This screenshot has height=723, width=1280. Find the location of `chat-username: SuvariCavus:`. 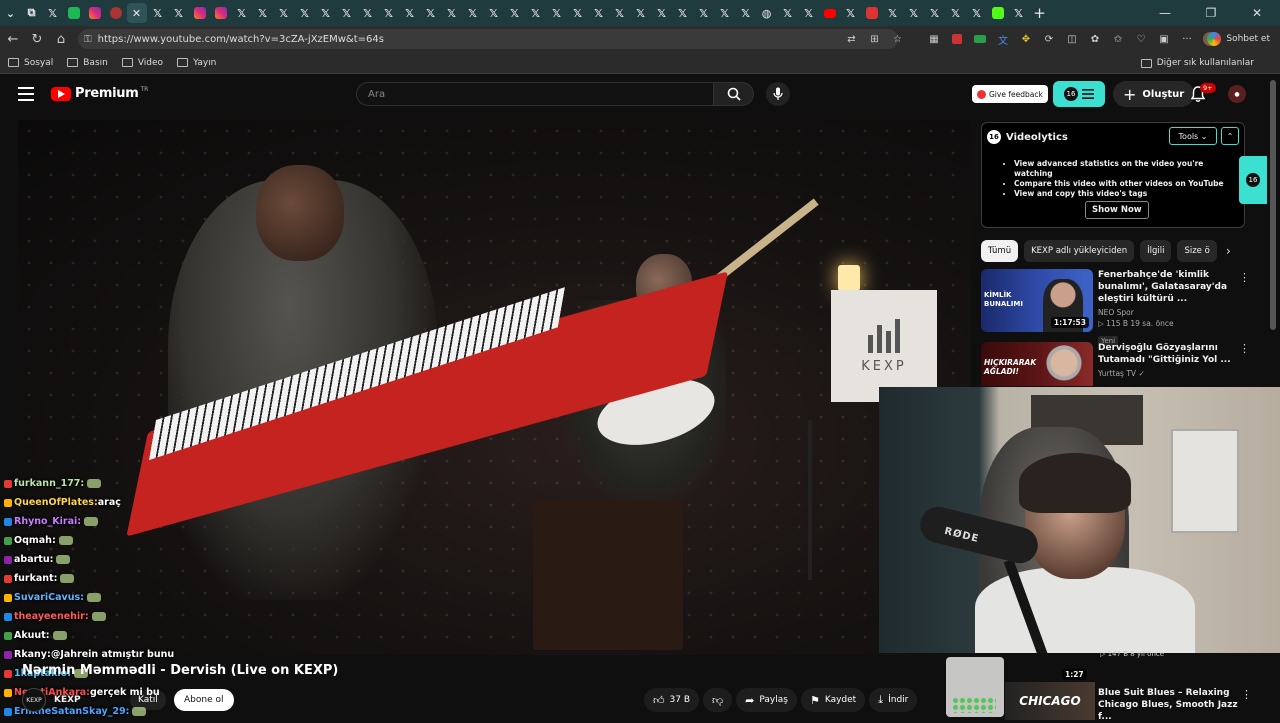

chat-username: SuvariCavus: is located at coordinates (49, 597).